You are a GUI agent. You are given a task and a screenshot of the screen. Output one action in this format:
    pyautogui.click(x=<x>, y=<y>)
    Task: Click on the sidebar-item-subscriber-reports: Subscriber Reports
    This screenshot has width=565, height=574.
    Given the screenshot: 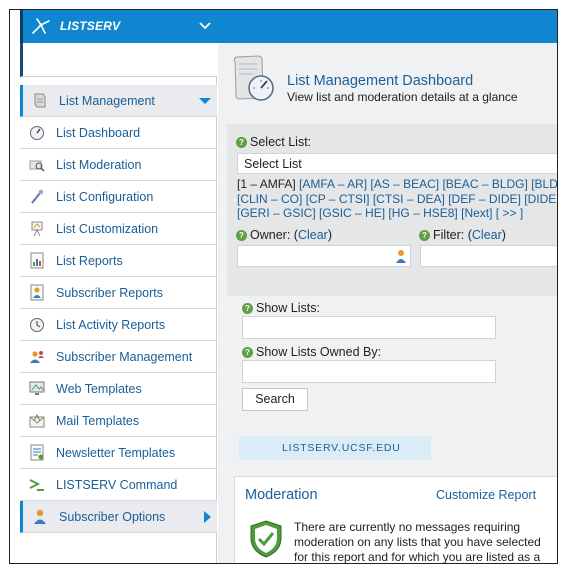 What is the action you would take?
    pyautogui.click(x=118, y=293)
    